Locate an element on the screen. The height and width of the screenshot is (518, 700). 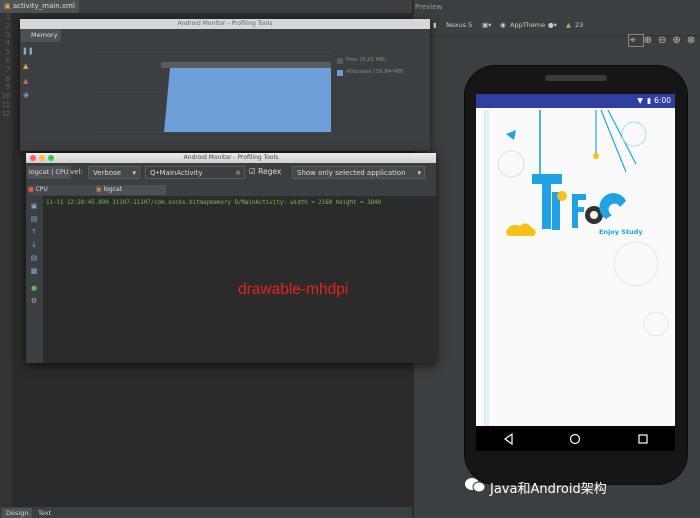
zoom-reset-icon: ⊗ is located at coordinates (693, 40).